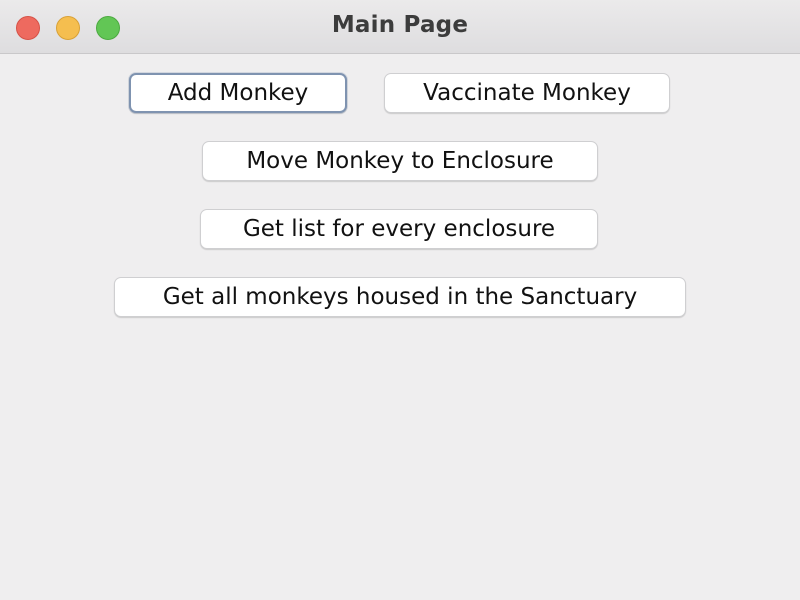 This screenshot has height=600, width=800. What do you see at coordinates (400, 297) in the screenshot?
I see `get-all-monkeys-sanctuary-button: Get all monkeys housed in the Sanctuary` at bounding box center [400, 297].